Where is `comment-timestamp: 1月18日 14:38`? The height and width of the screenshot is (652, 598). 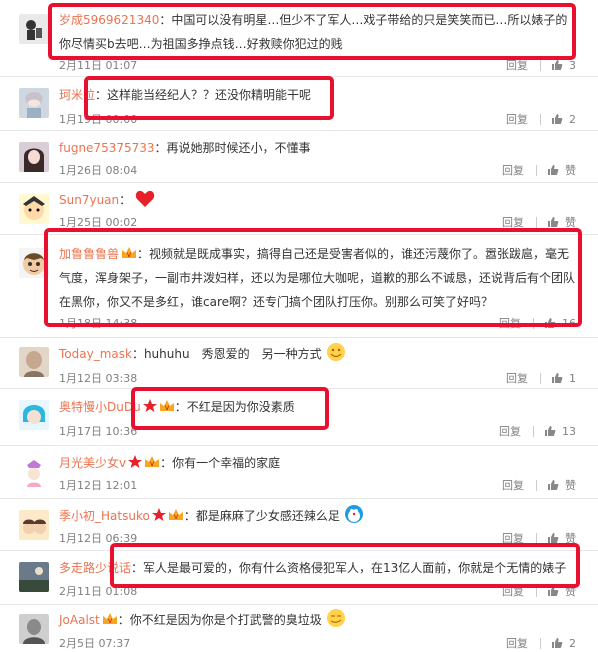 comment-timestamp: 1月18日 14:38 is located at coordinates (98, 323).